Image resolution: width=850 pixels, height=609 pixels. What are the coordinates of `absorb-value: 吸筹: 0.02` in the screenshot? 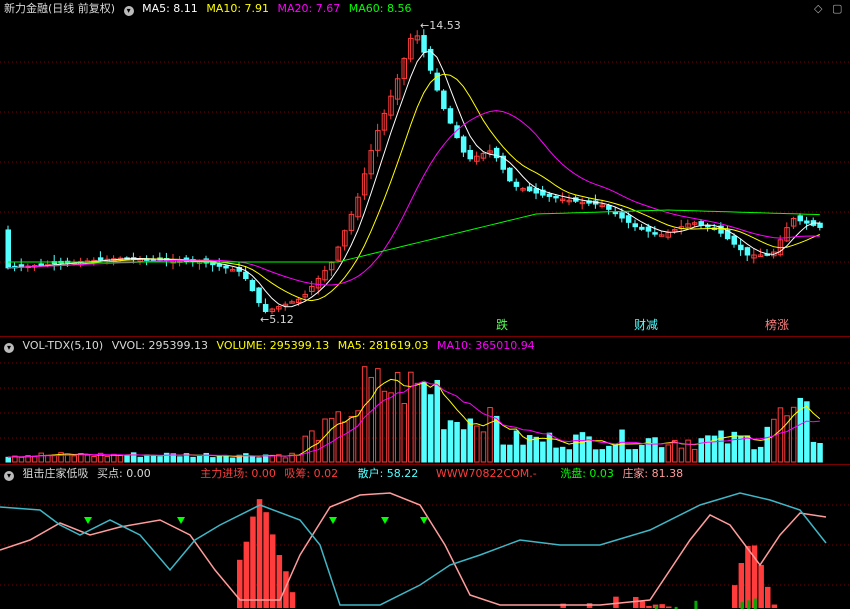 It's located at (311, 473).